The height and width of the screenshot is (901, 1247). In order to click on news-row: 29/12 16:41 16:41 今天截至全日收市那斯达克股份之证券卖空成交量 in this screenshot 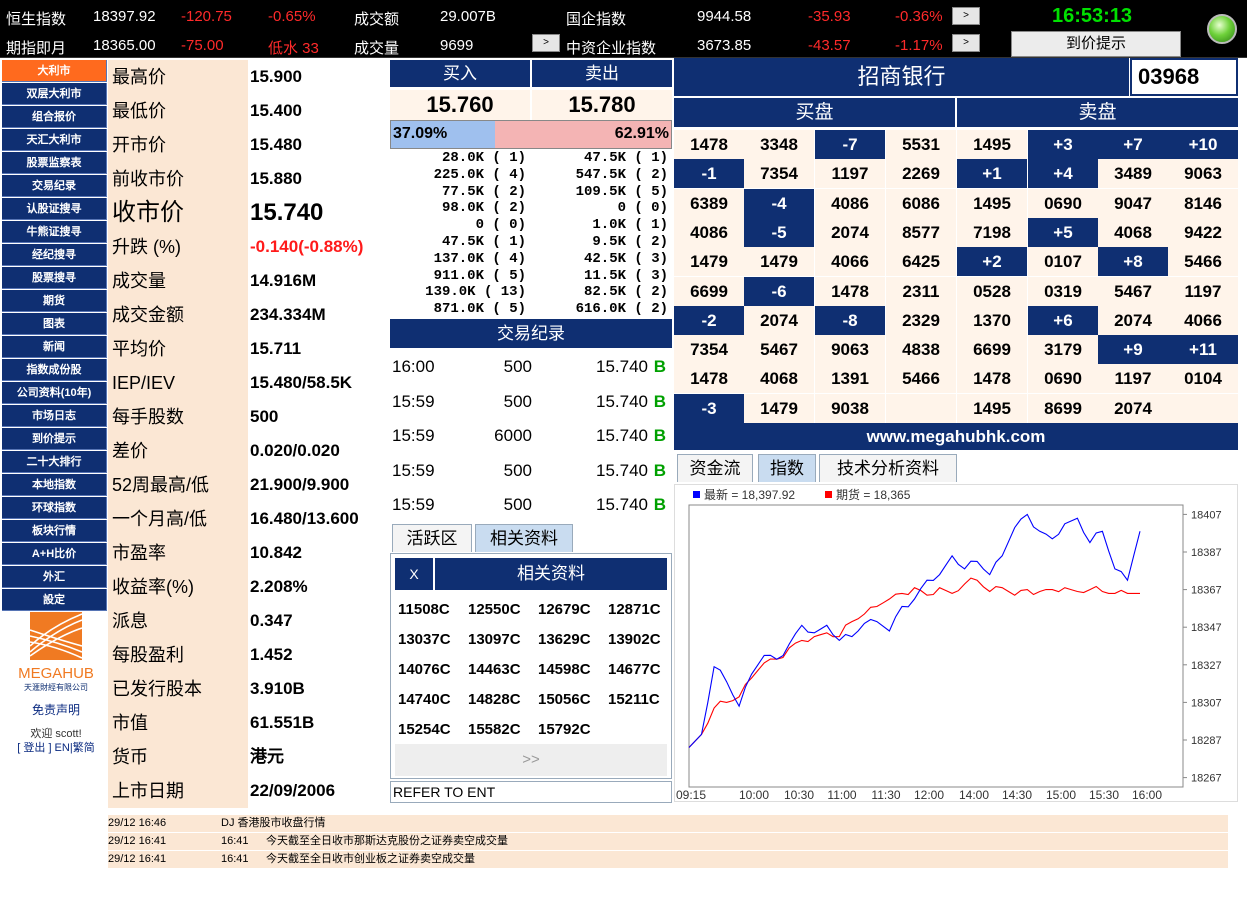, I will do `click(668, 841)`.